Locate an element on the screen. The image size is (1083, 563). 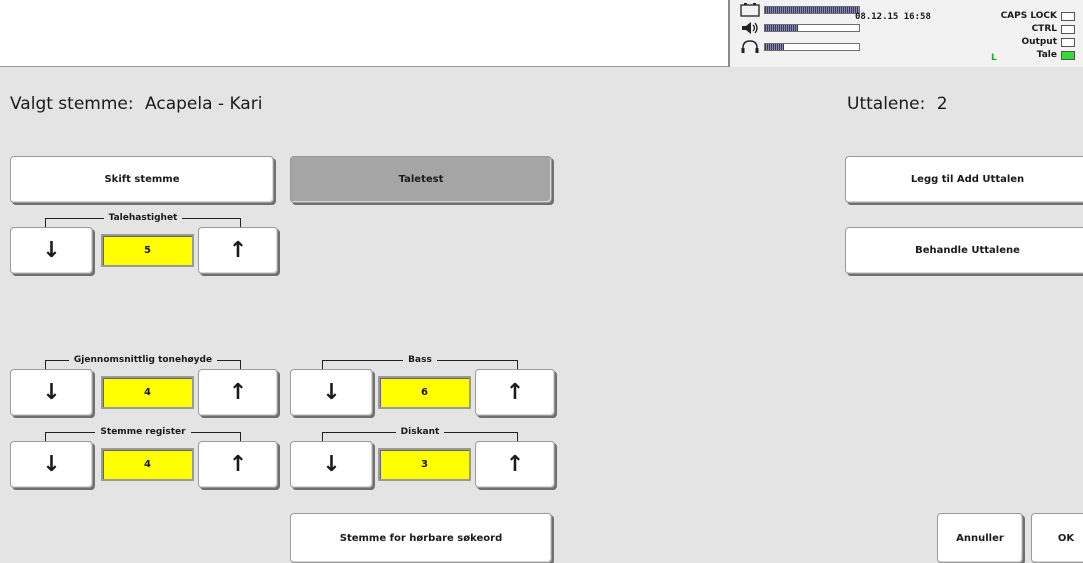
volume-meter is located at coordinates (812, 28).